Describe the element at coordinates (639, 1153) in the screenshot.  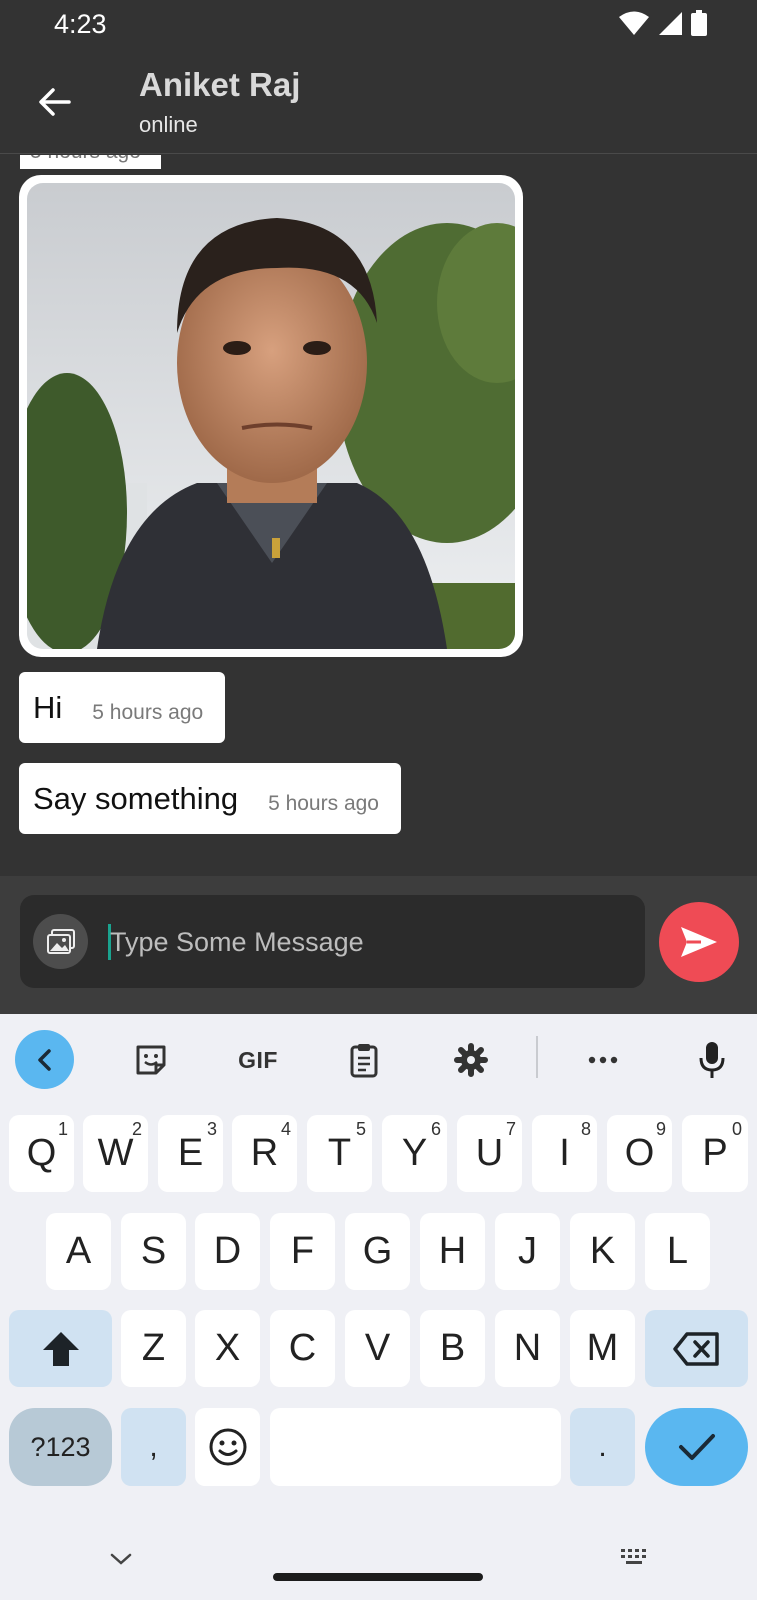
I see `key-o: O9` at that location.